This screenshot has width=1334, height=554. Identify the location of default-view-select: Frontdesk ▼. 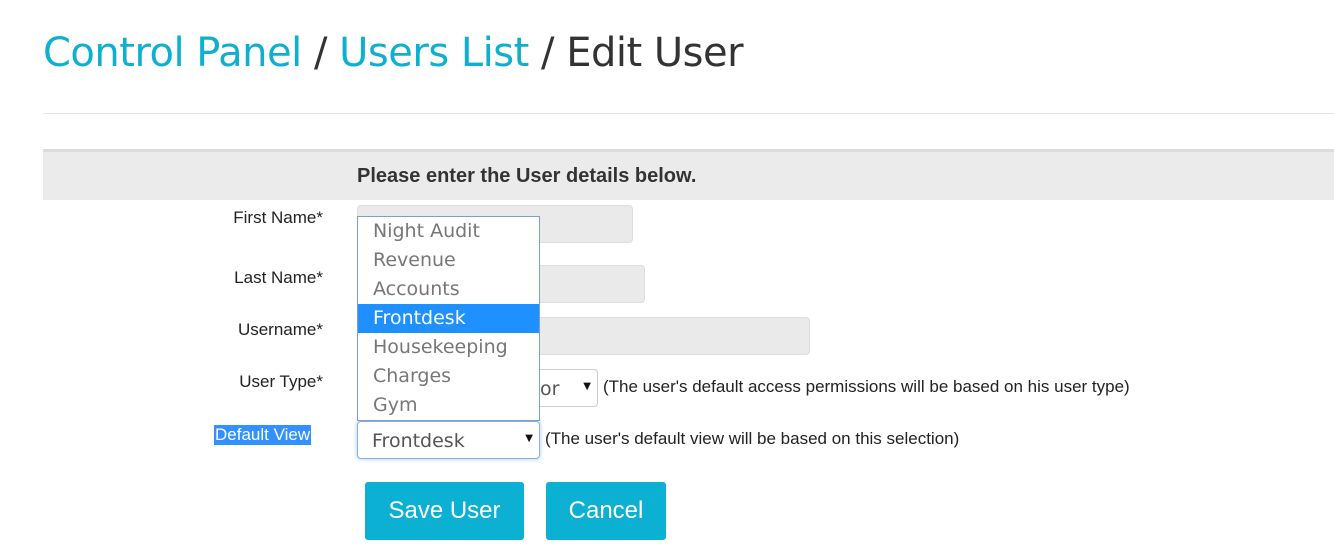
(448, 440).